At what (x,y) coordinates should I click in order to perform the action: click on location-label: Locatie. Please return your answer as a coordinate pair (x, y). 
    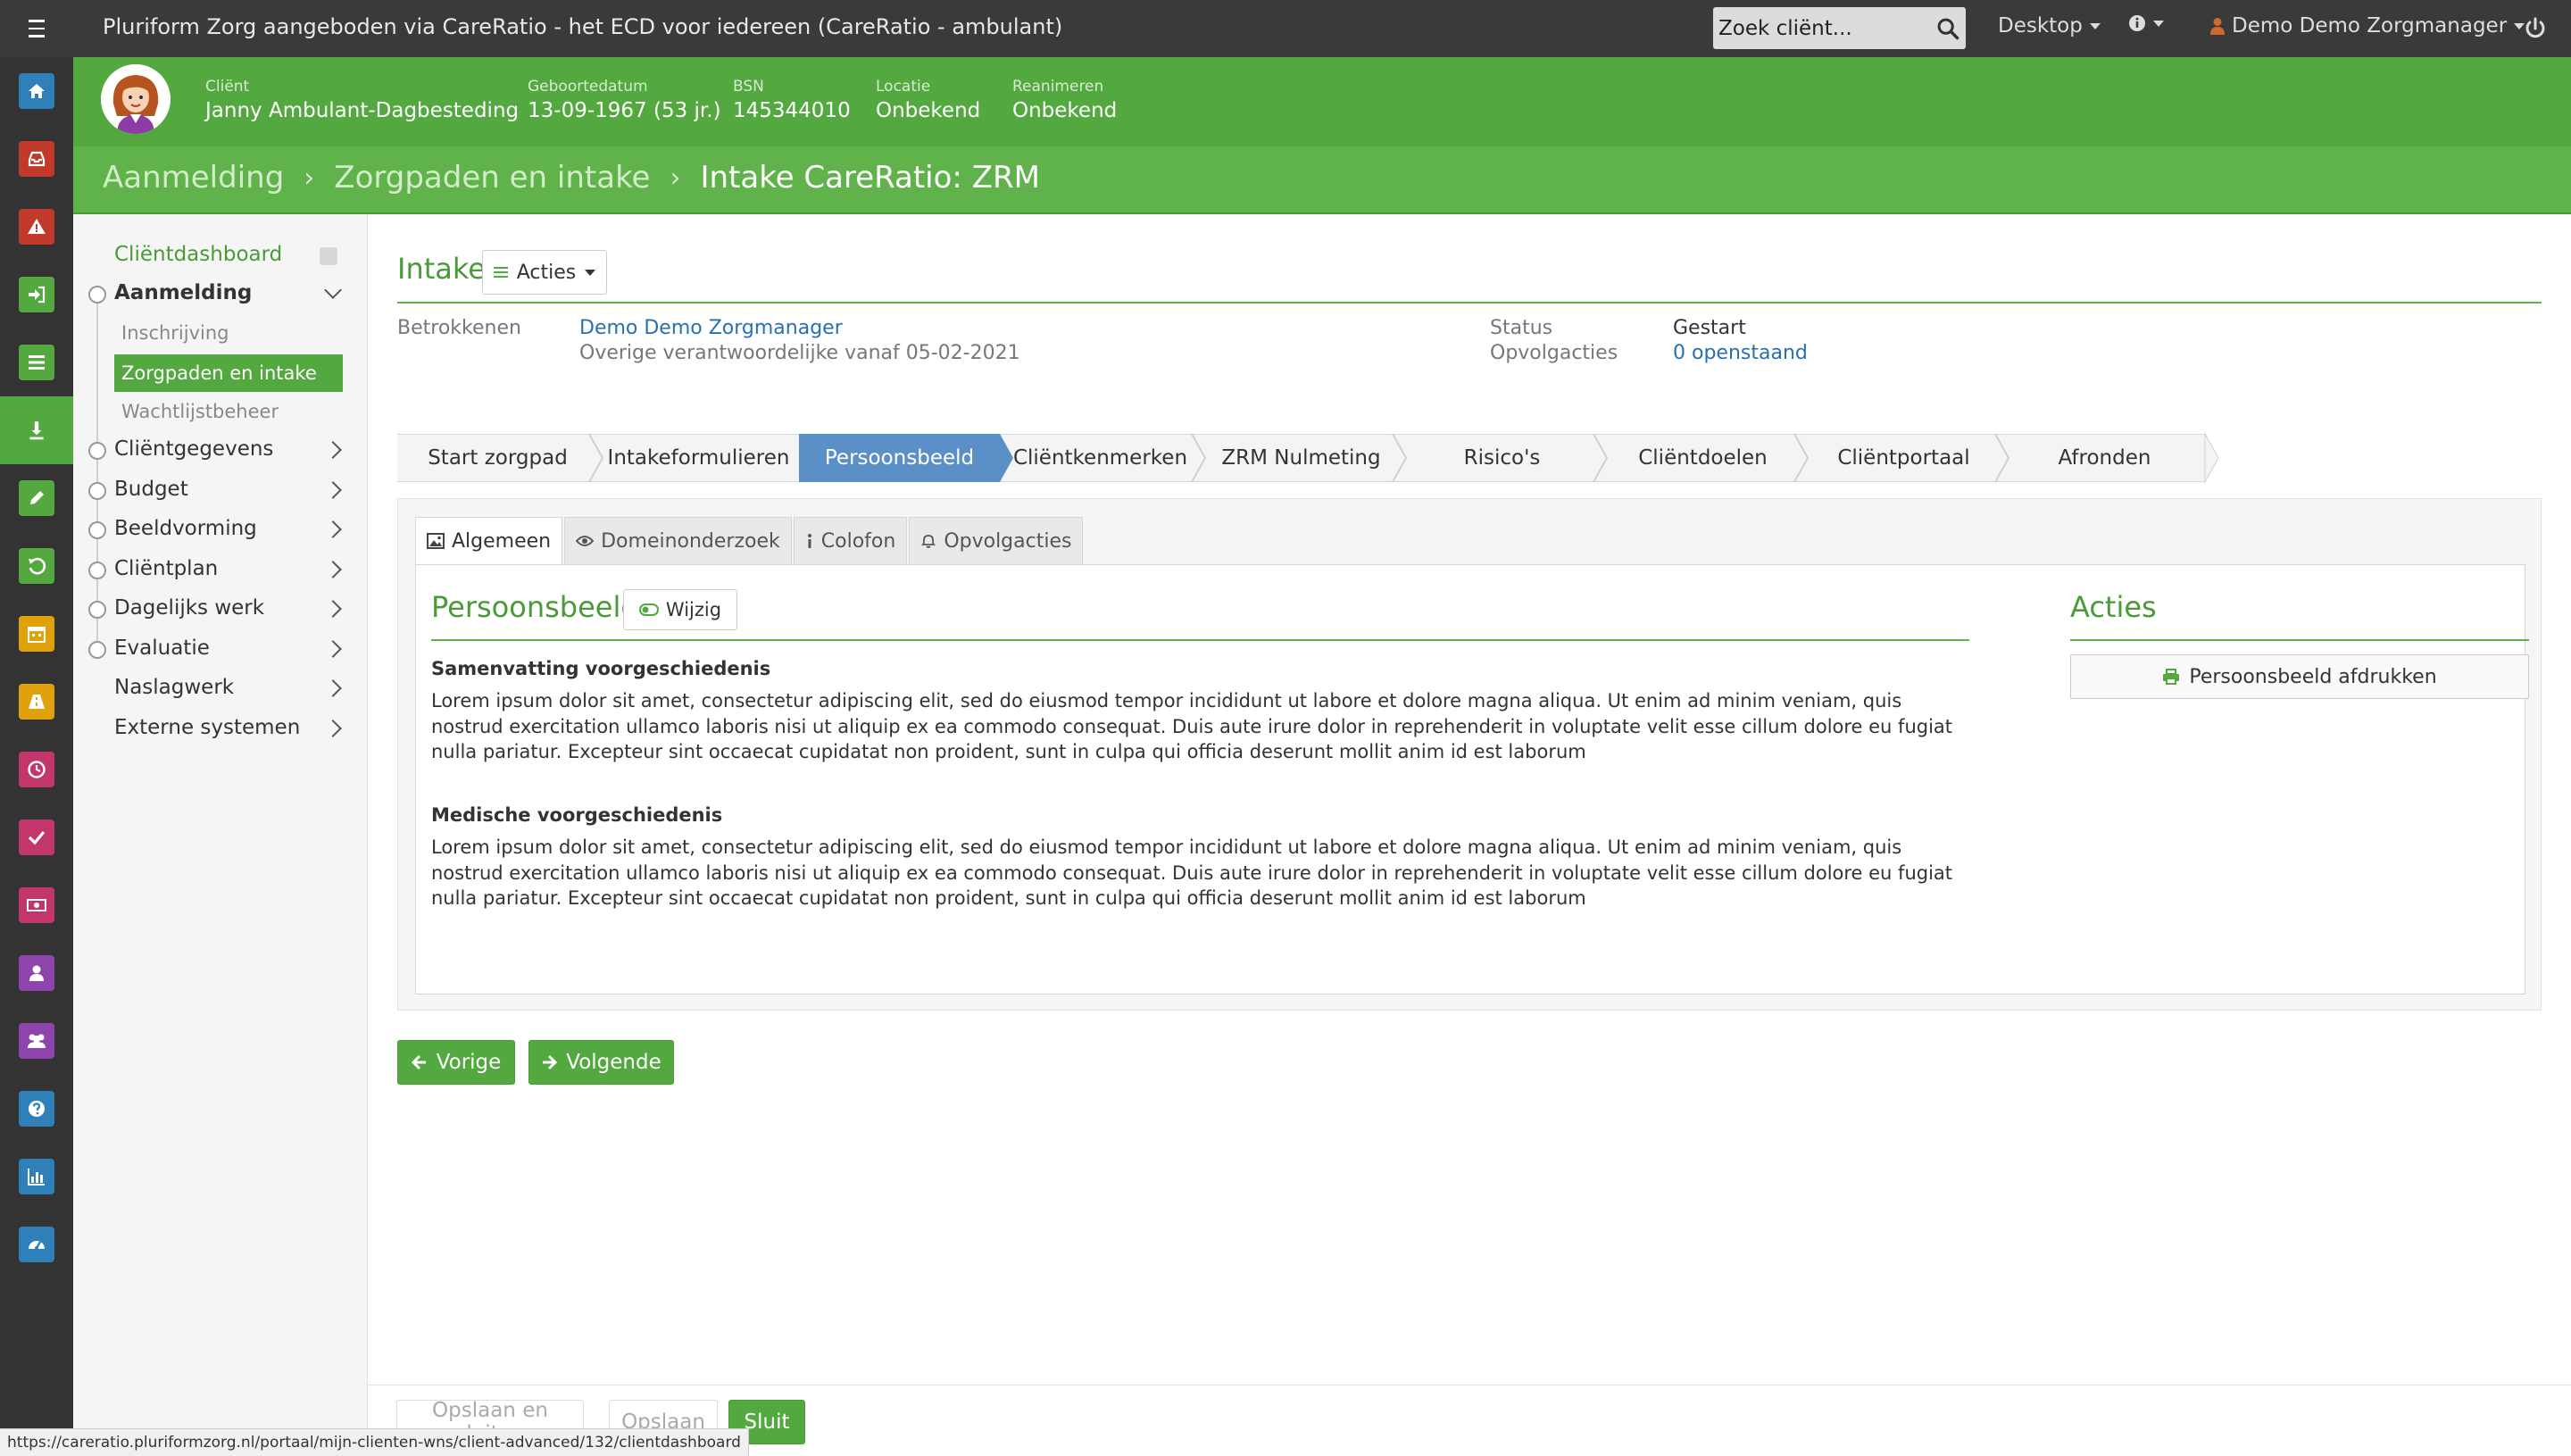
    Looking at the image, I should click on (903, 87).